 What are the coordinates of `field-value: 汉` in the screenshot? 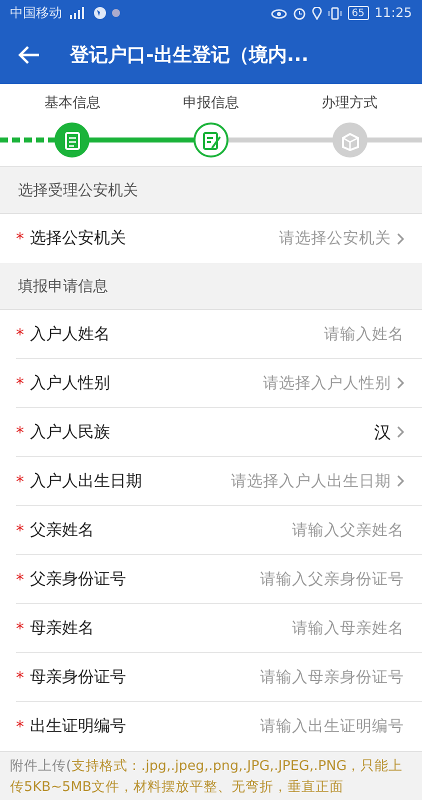 It's located at (382, 433).